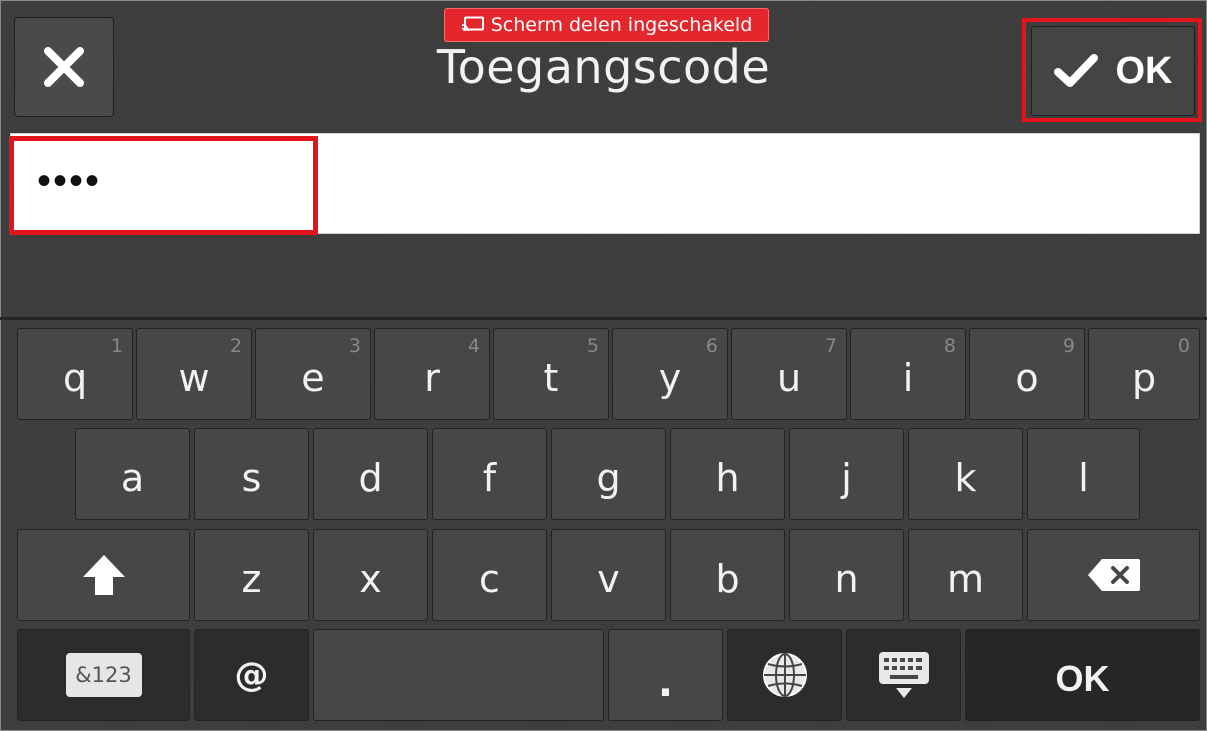 The image size is (1207, 731). Describe the element at coordinates (313, 378) in the screenshot. I see `key-label: e` at that location.